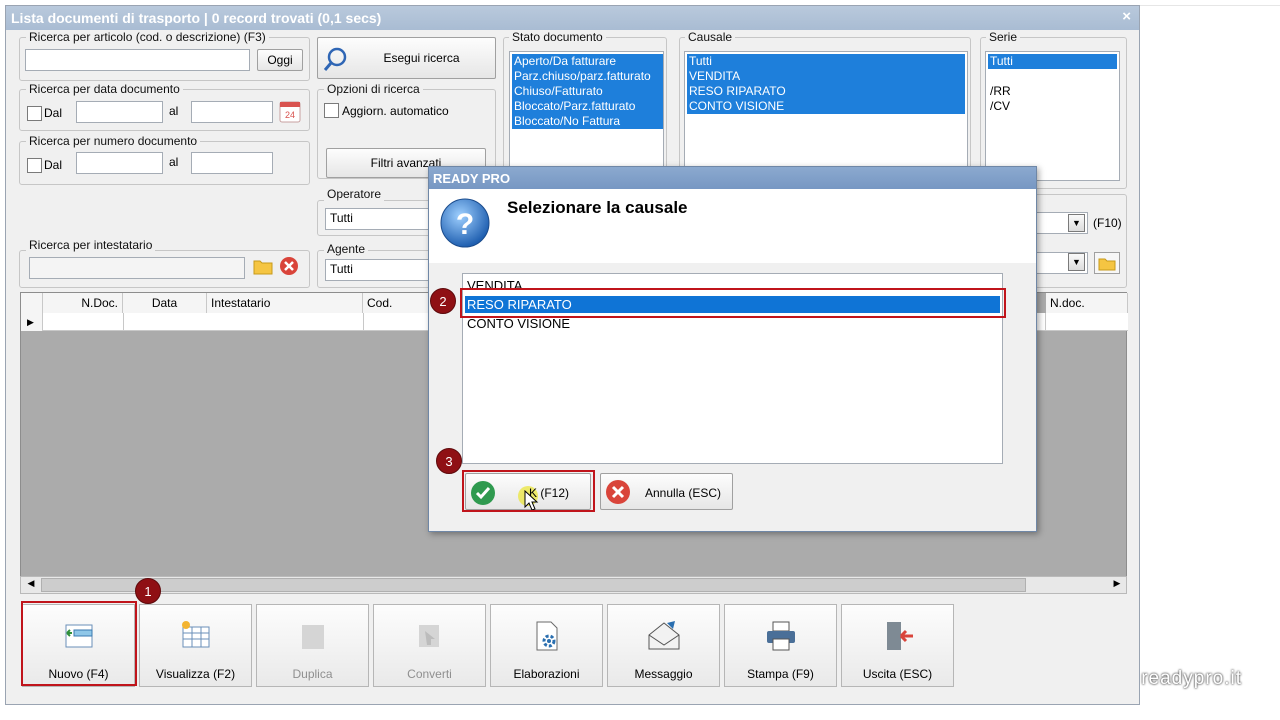 This screenshot has width=1280, height=720. What do you see at coordinates (398, 303) in the screenshot?
I see `column-header-cod: Cod.` at bounding box center [398, 303].